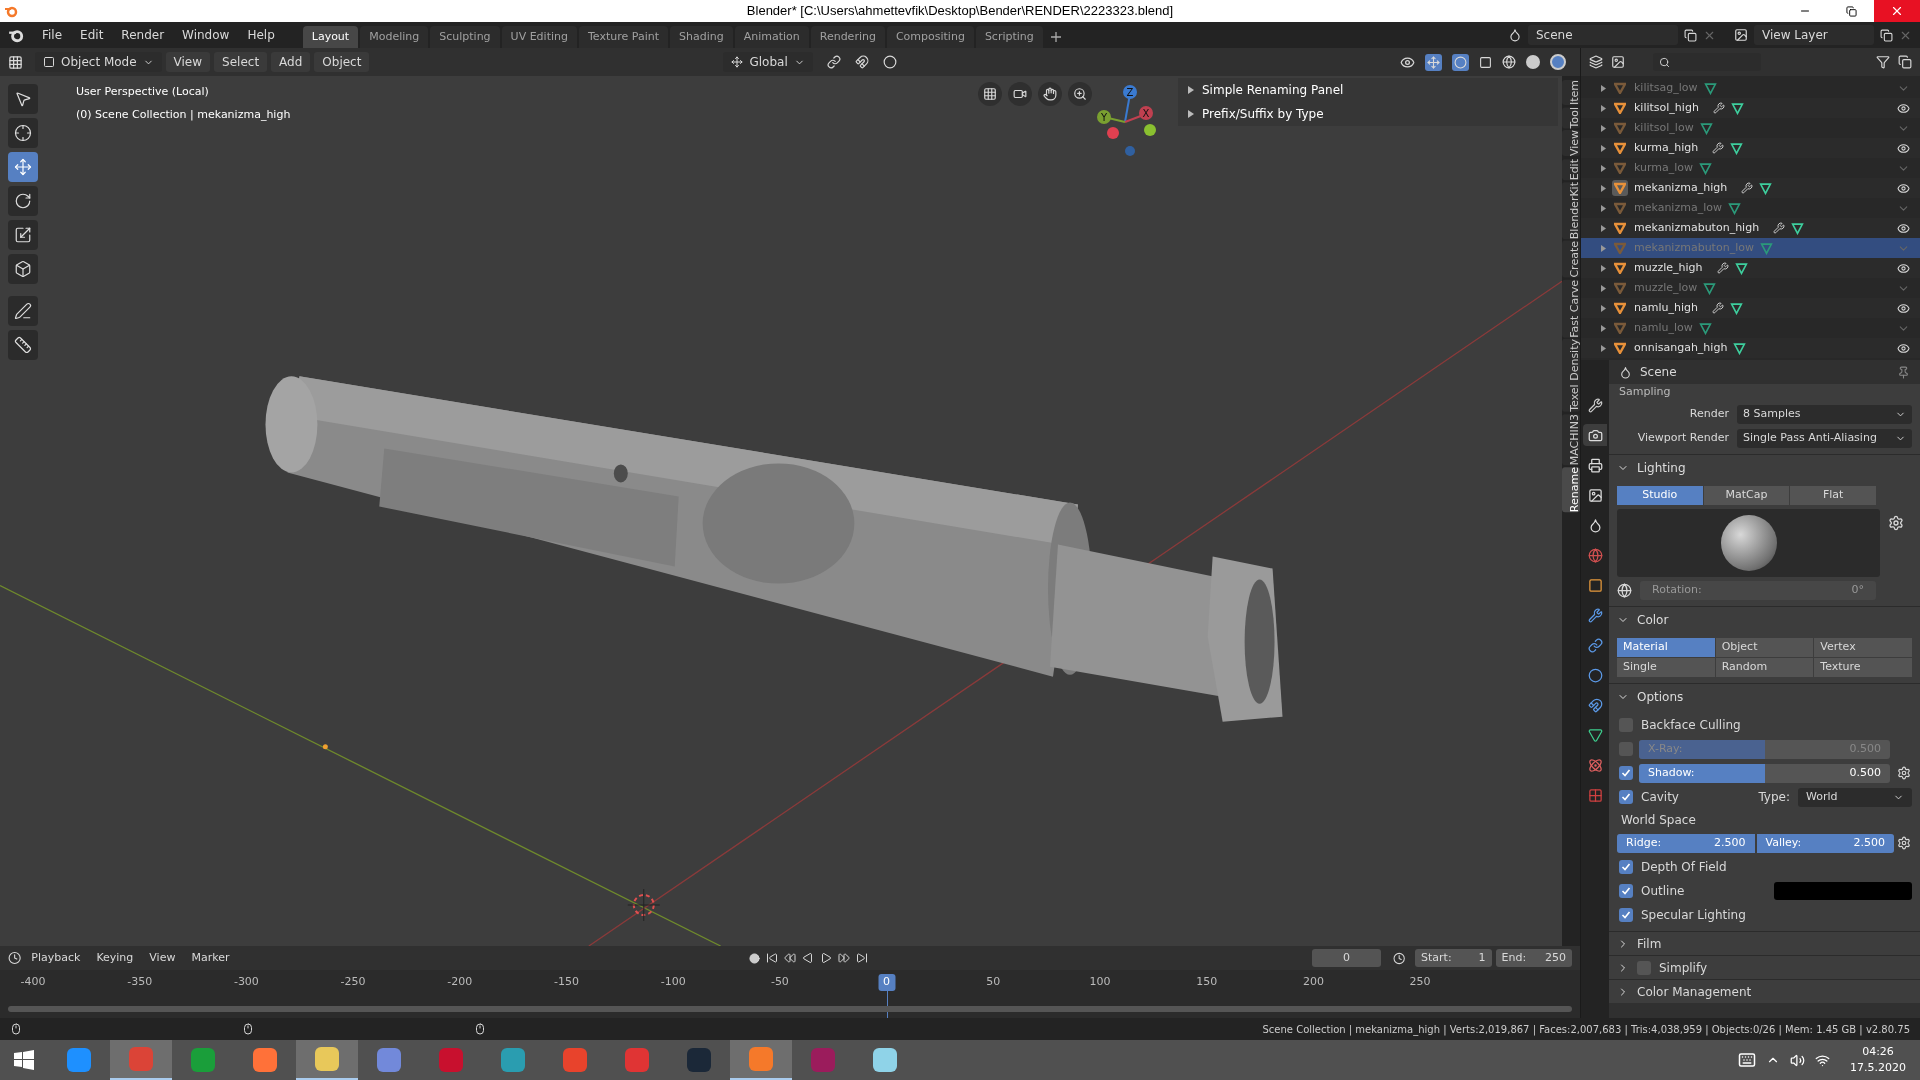  I want to click on grid-icon, so click(990, 94).